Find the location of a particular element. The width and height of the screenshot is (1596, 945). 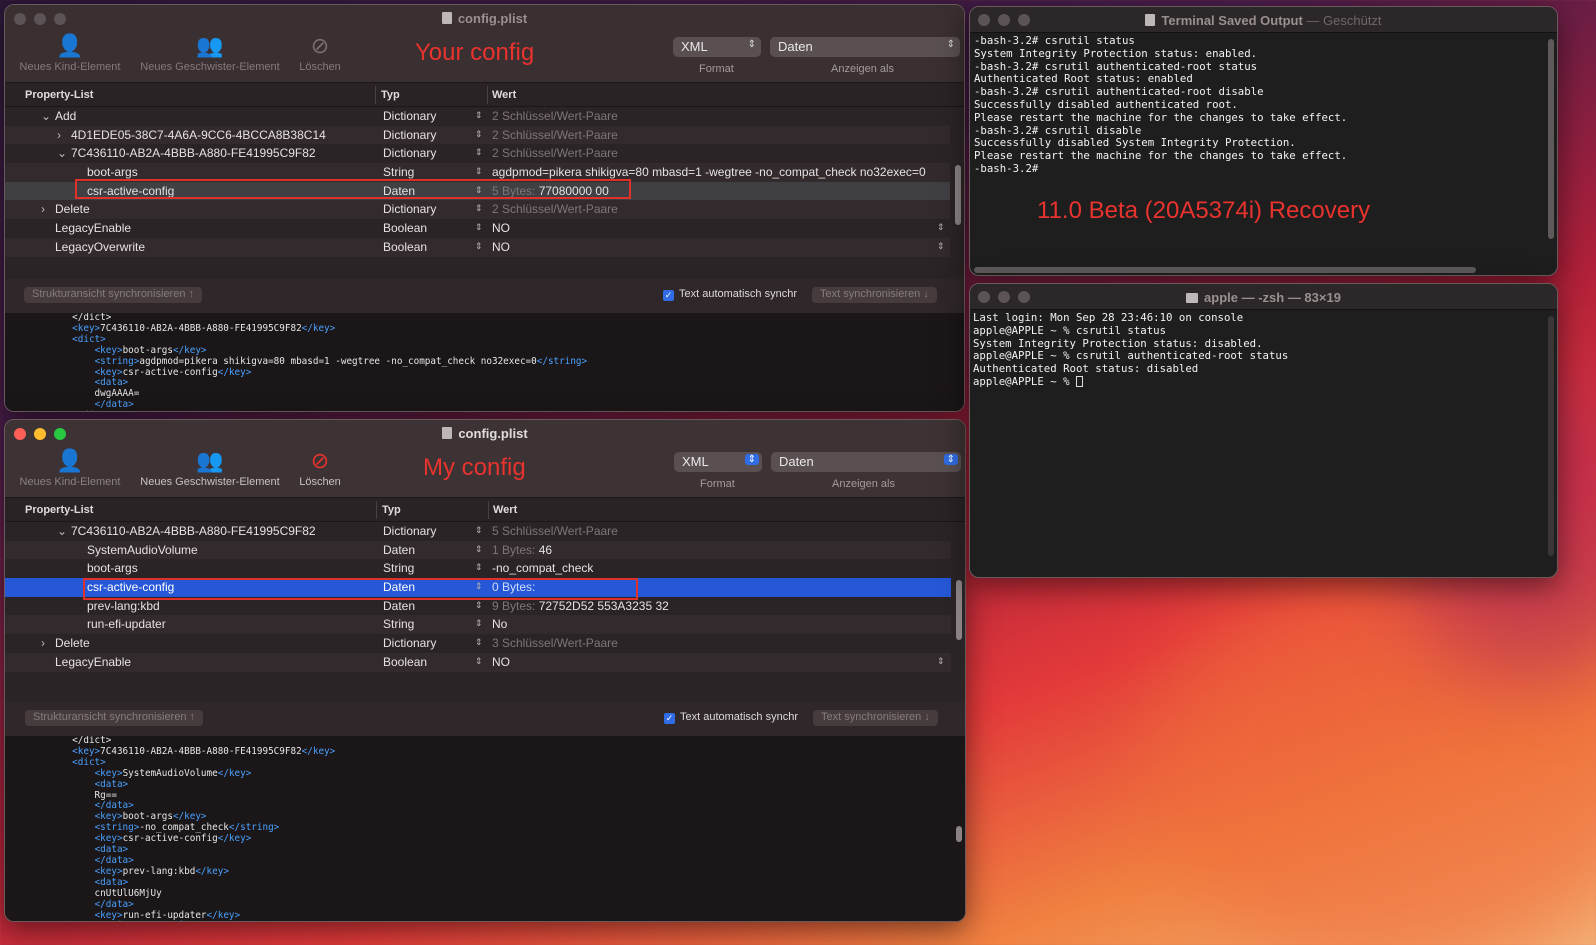

row-value: 5 Schlüssel/Wert-Paare is located at coordinates (555, 531).